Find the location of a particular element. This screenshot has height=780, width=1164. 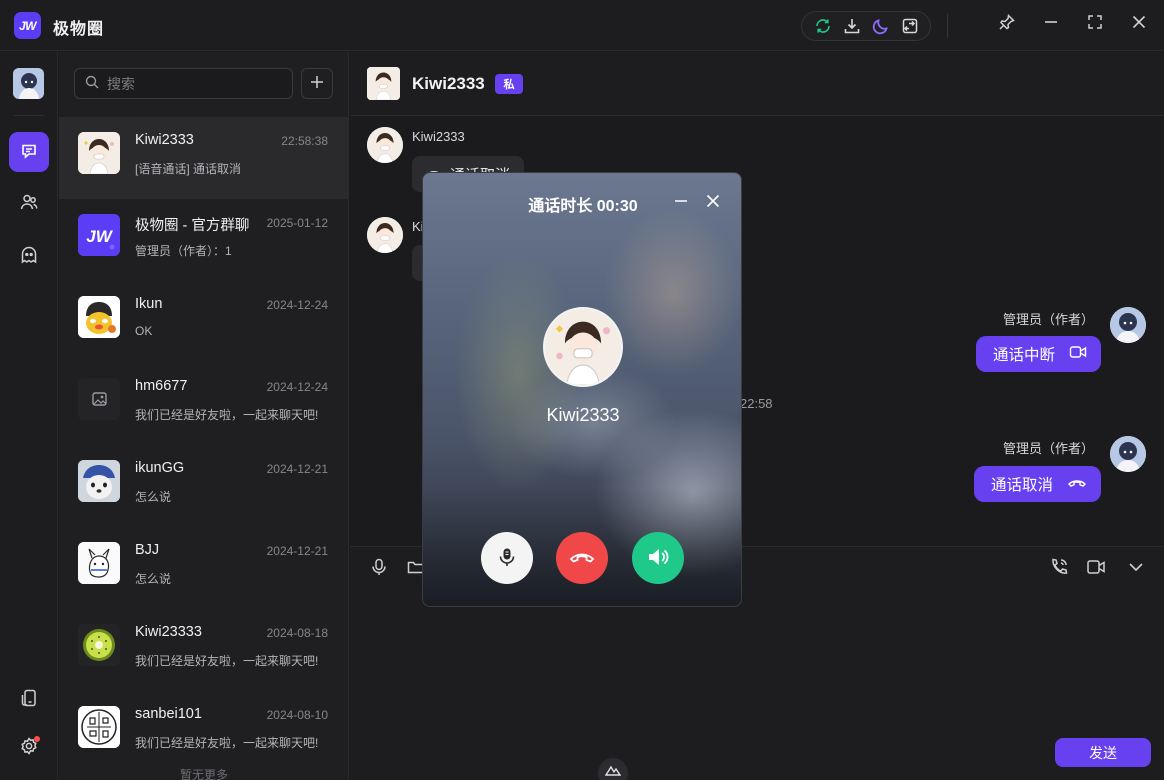

conversation-name: ikunGG is located at coordinates (160, 468).